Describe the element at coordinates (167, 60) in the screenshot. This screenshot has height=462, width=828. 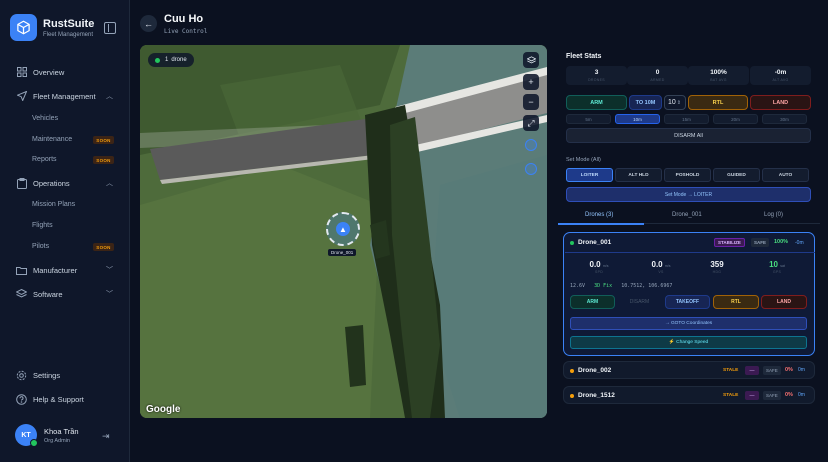
I see `drone-count: 1` at that location.